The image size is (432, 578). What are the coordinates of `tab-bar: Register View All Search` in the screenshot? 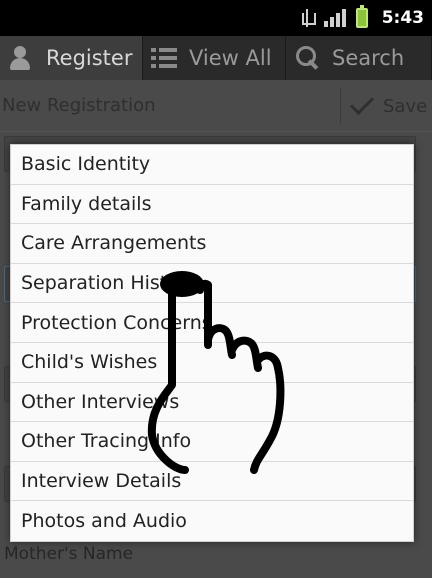 It's located at (216, 58).